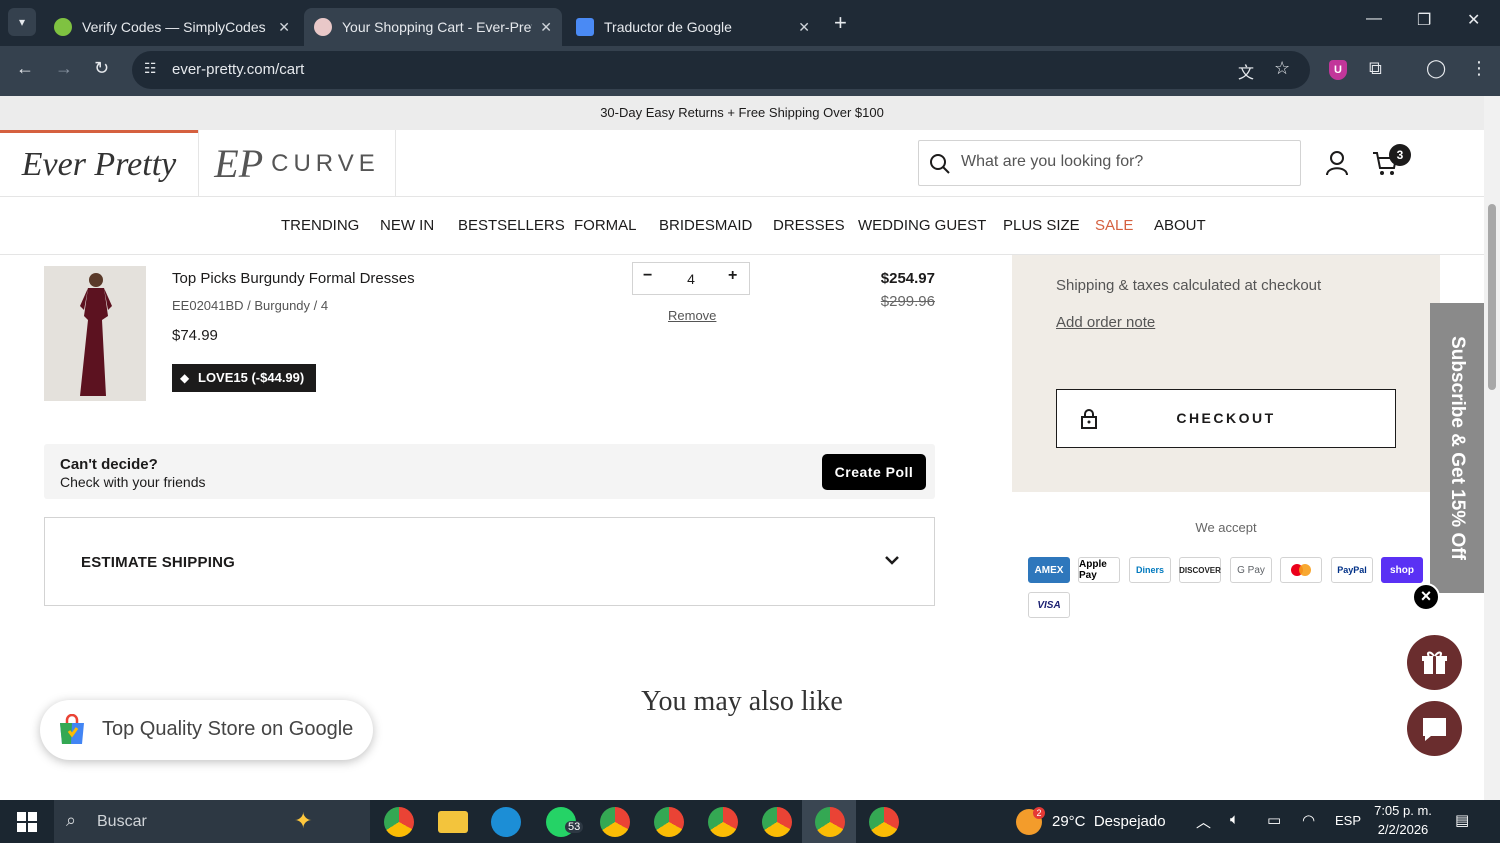 This screenshot has height=843, width=1500. Describe the element at coordinates (122, 821) in the screenshot. I see `taskbar-search-text: Buscar` at that location.